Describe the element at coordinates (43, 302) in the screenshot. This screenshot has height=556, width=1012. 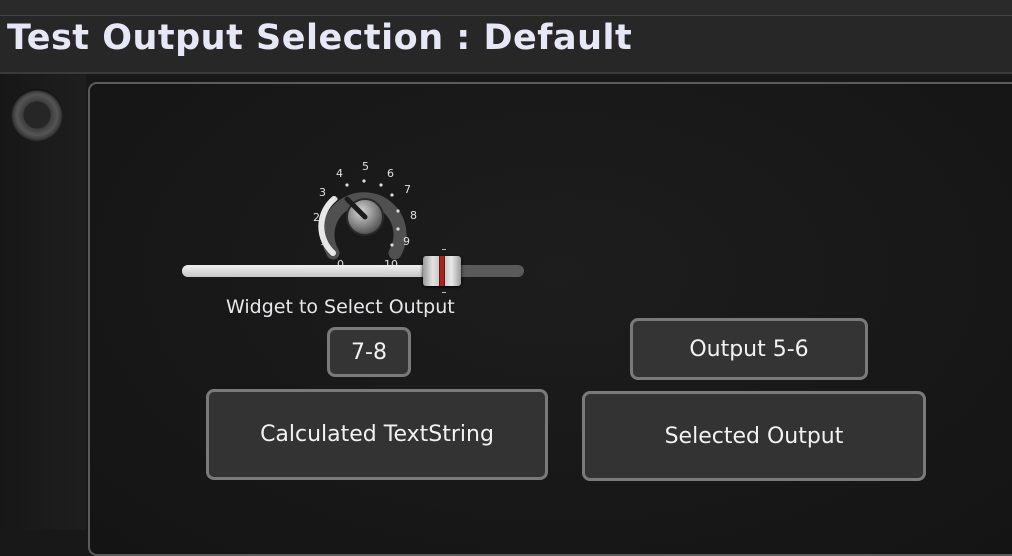
I see `left-sidebar` at that location.